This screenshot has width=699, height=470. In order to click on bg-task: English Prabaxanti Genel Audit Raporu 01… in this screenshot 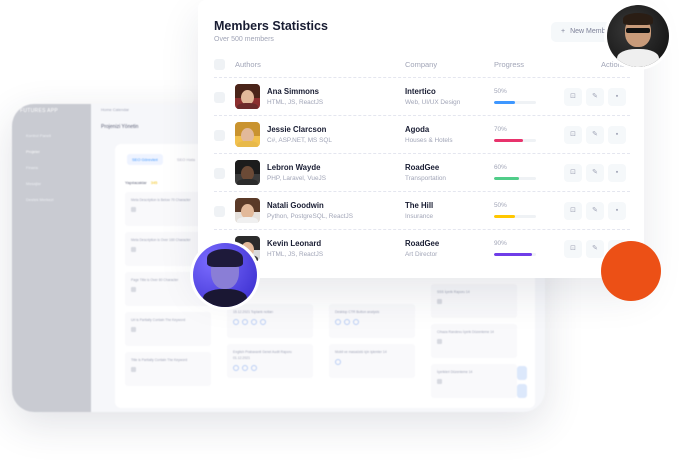, I will do `click(270, 361)`.